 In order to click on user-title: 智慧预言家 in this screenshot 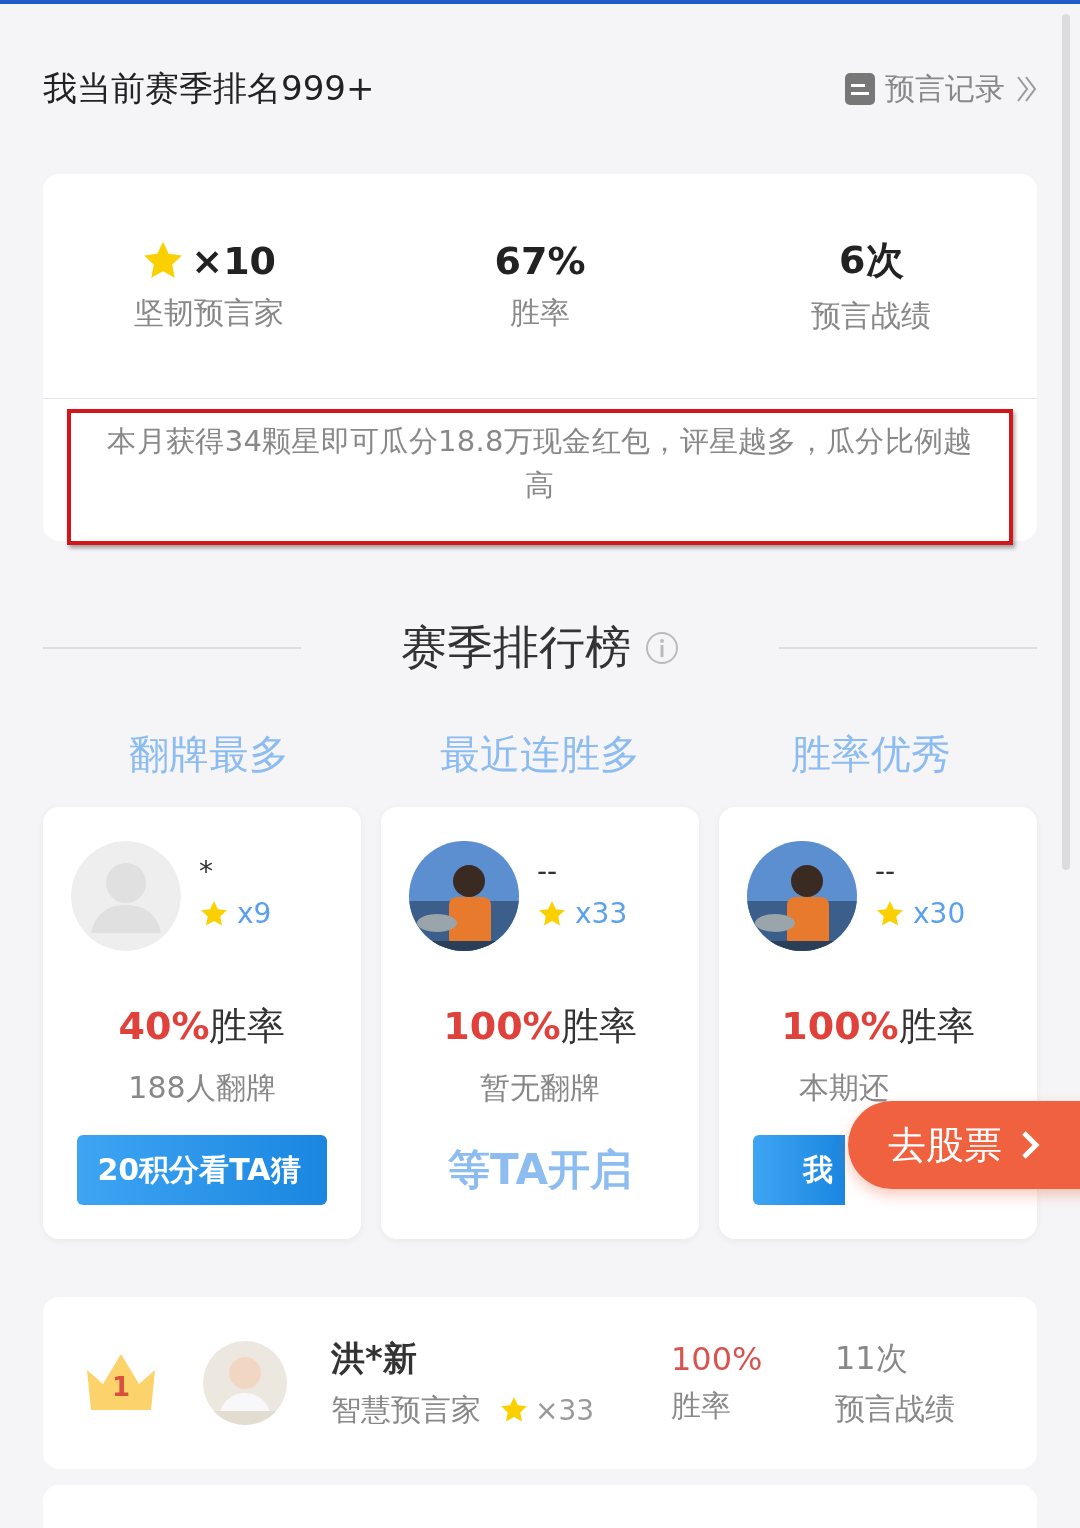, I will do `click(406, 1409)`.